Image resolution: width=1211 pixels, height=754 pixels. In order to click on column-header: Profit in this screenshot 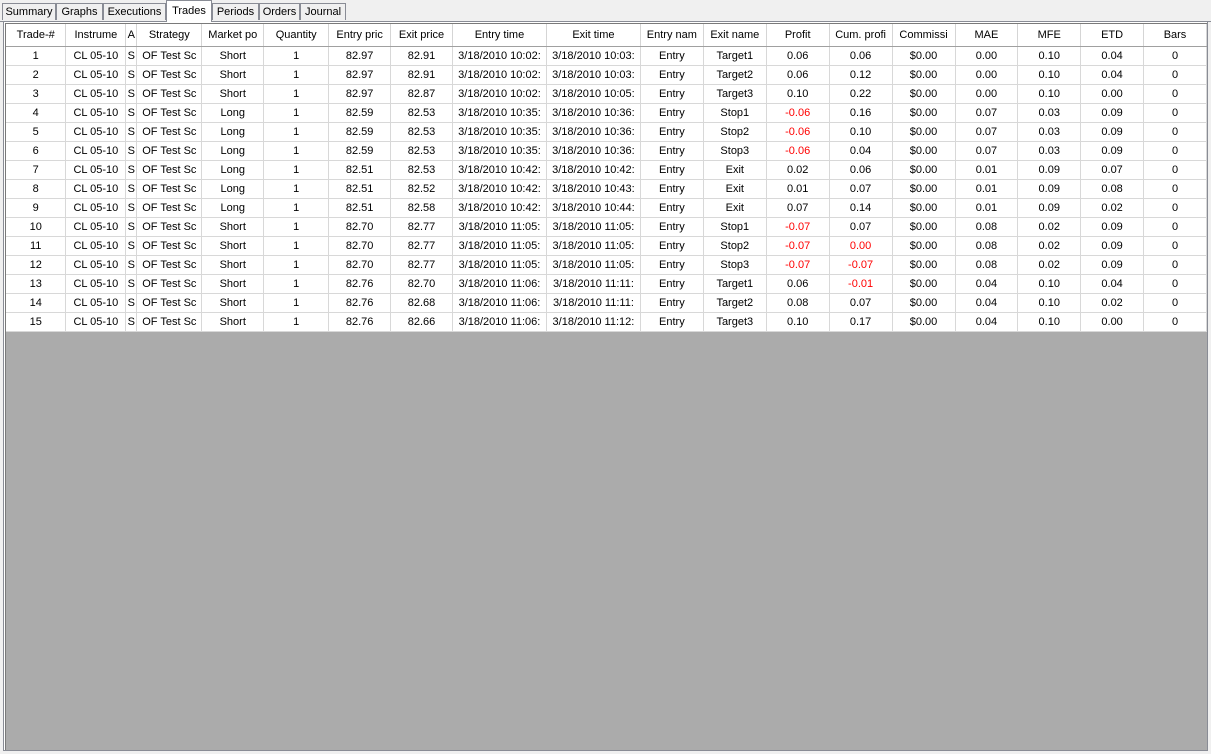, I will do `click(798, 35)`.